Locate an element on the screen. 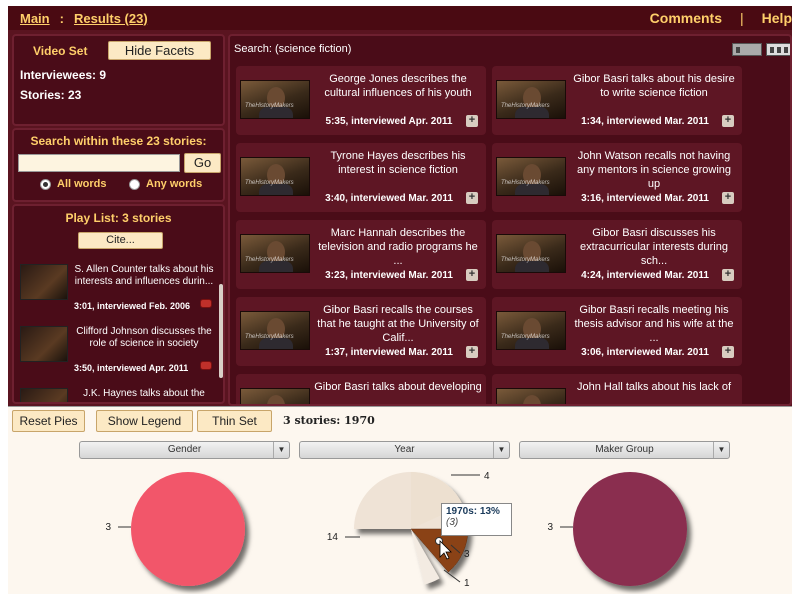 This screenshot has width=792, height=594. playlist-title: Play List: 3 stories is located at coordinates (118, 218).